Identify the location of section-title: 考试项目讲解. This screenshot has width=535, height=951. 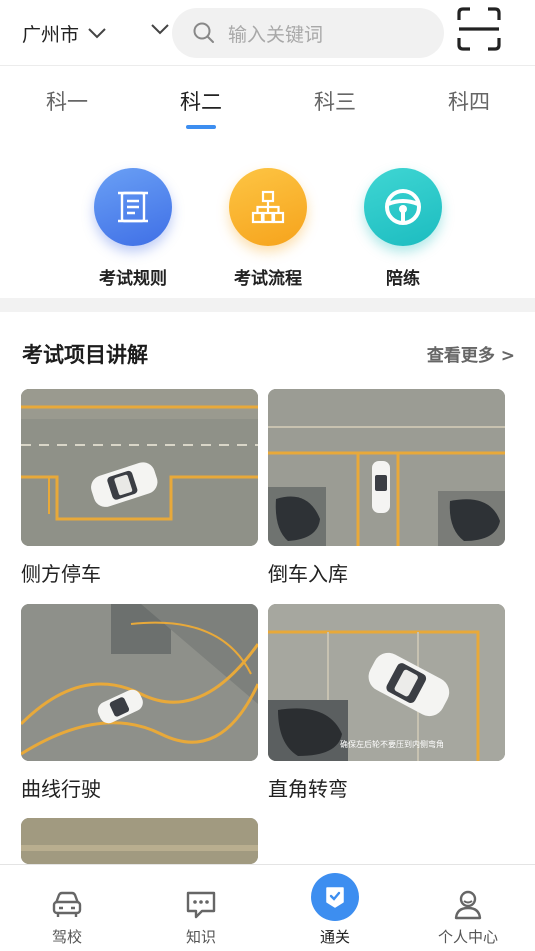
(85, 355).